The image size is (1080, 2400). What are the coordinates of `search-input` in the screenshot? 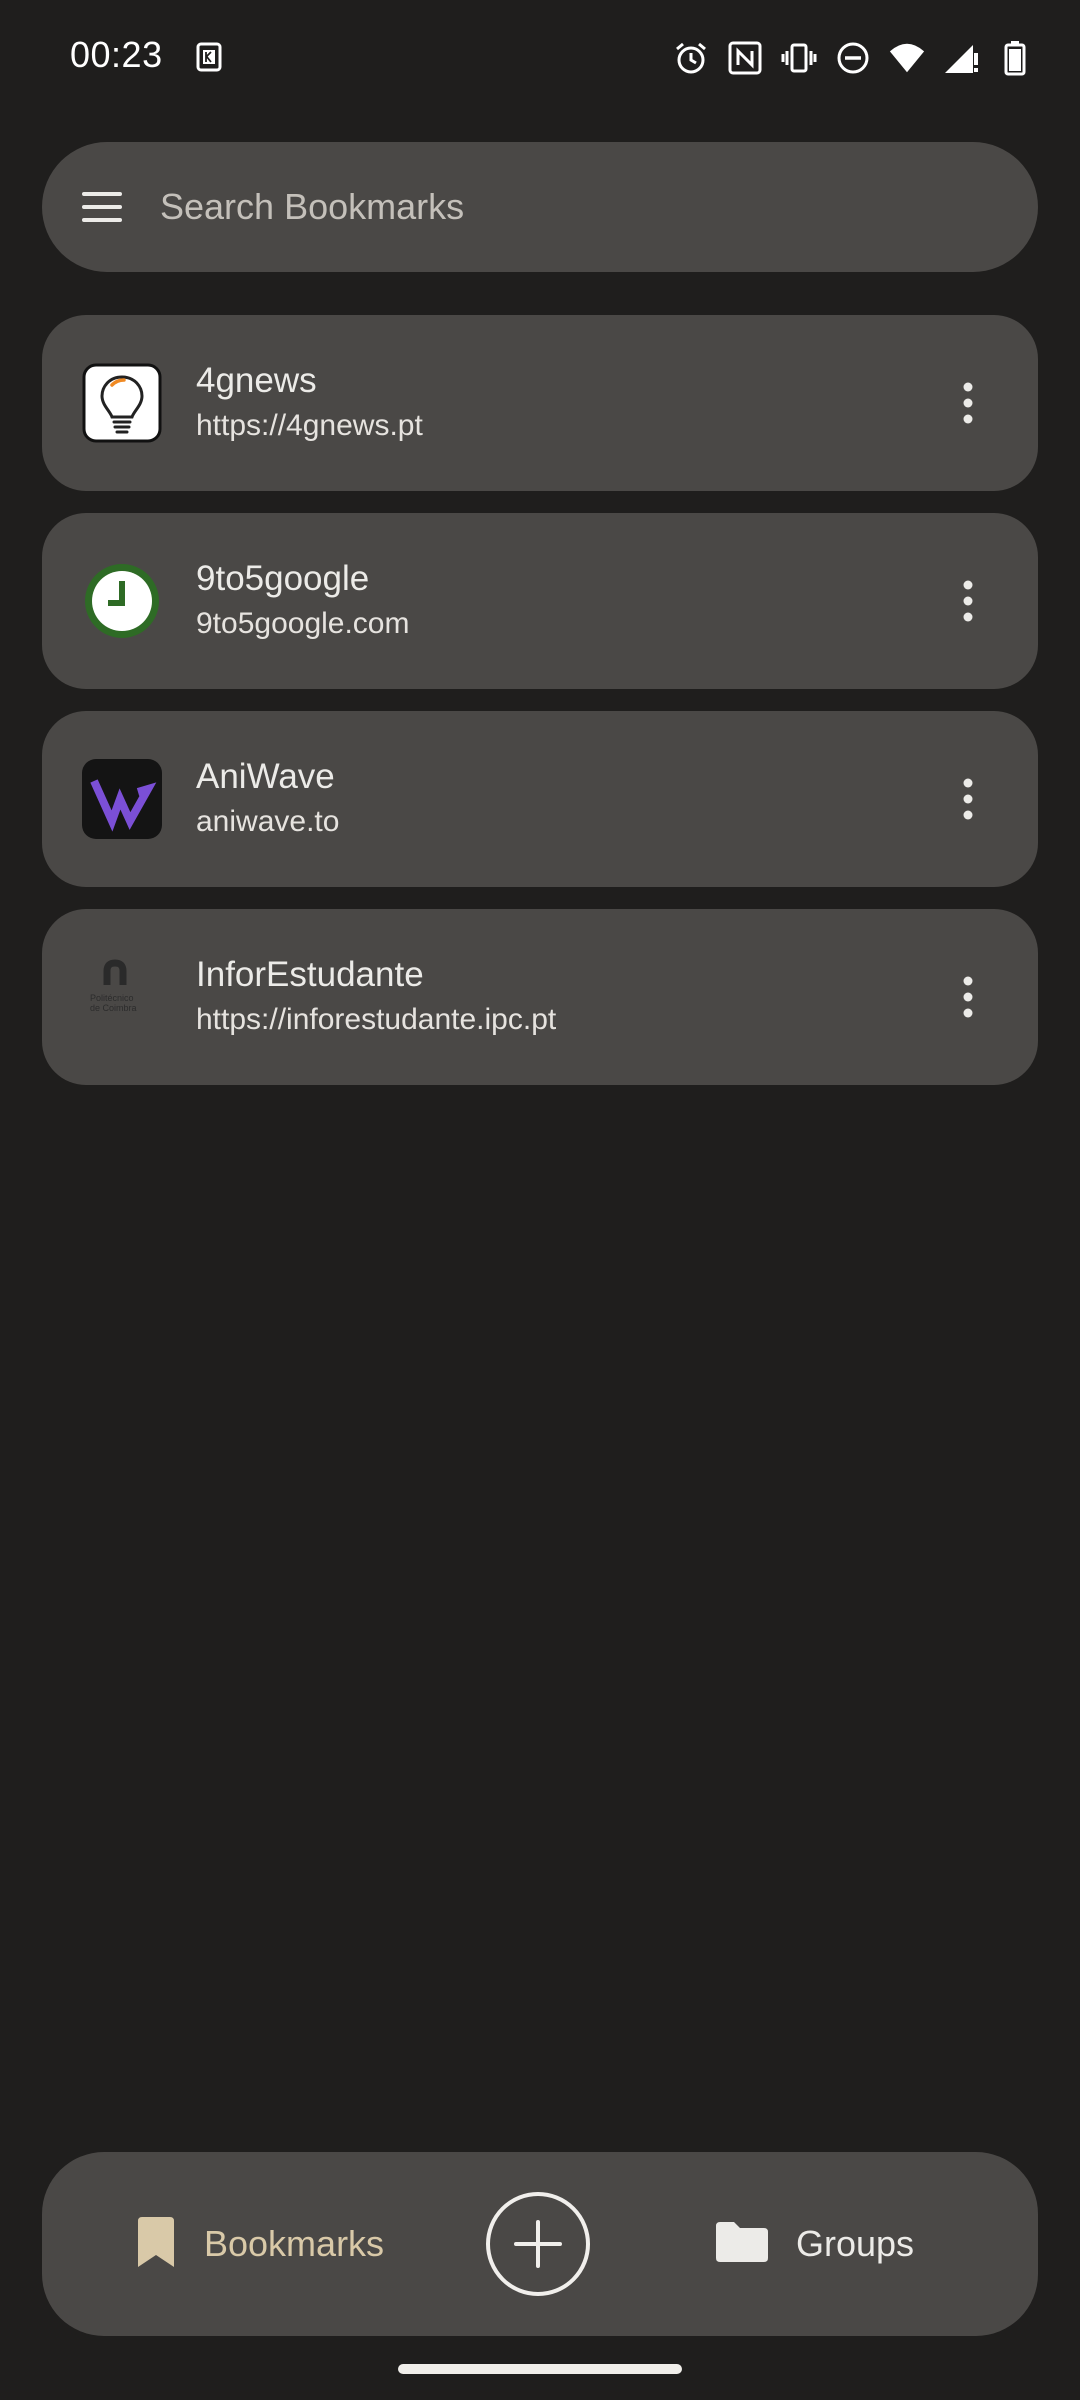 It's located at (570, 207).